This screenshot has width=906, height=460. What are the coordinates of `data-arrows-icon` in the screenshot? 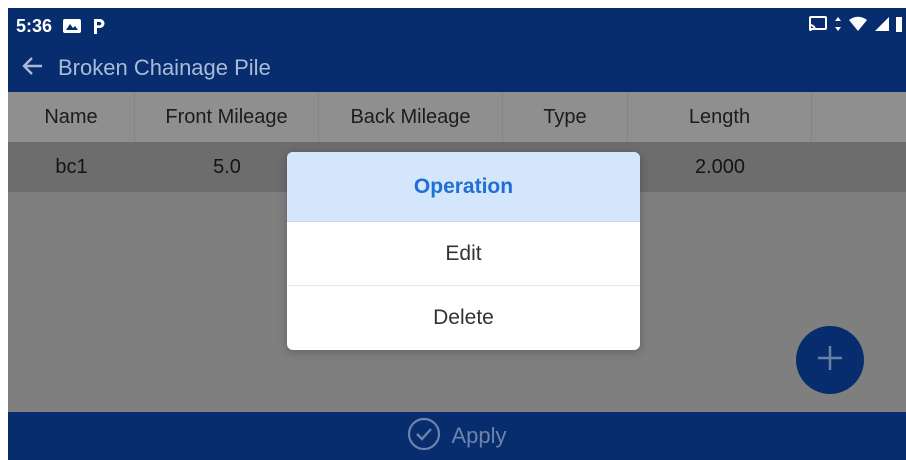 It's located at (838, 26).